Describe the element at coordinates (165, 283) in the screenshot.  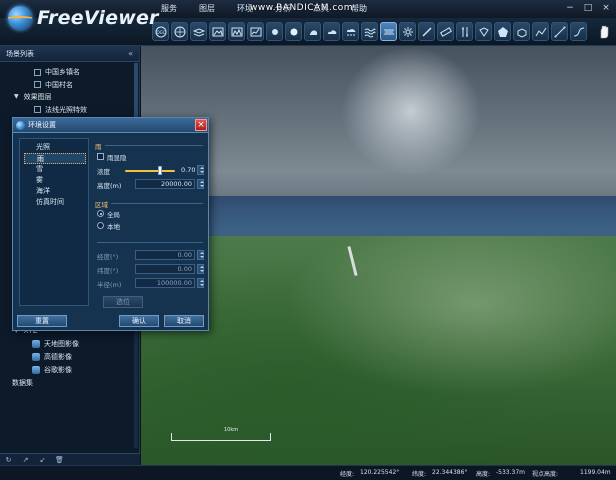
I see `radius-input: 100000.00` at that location.